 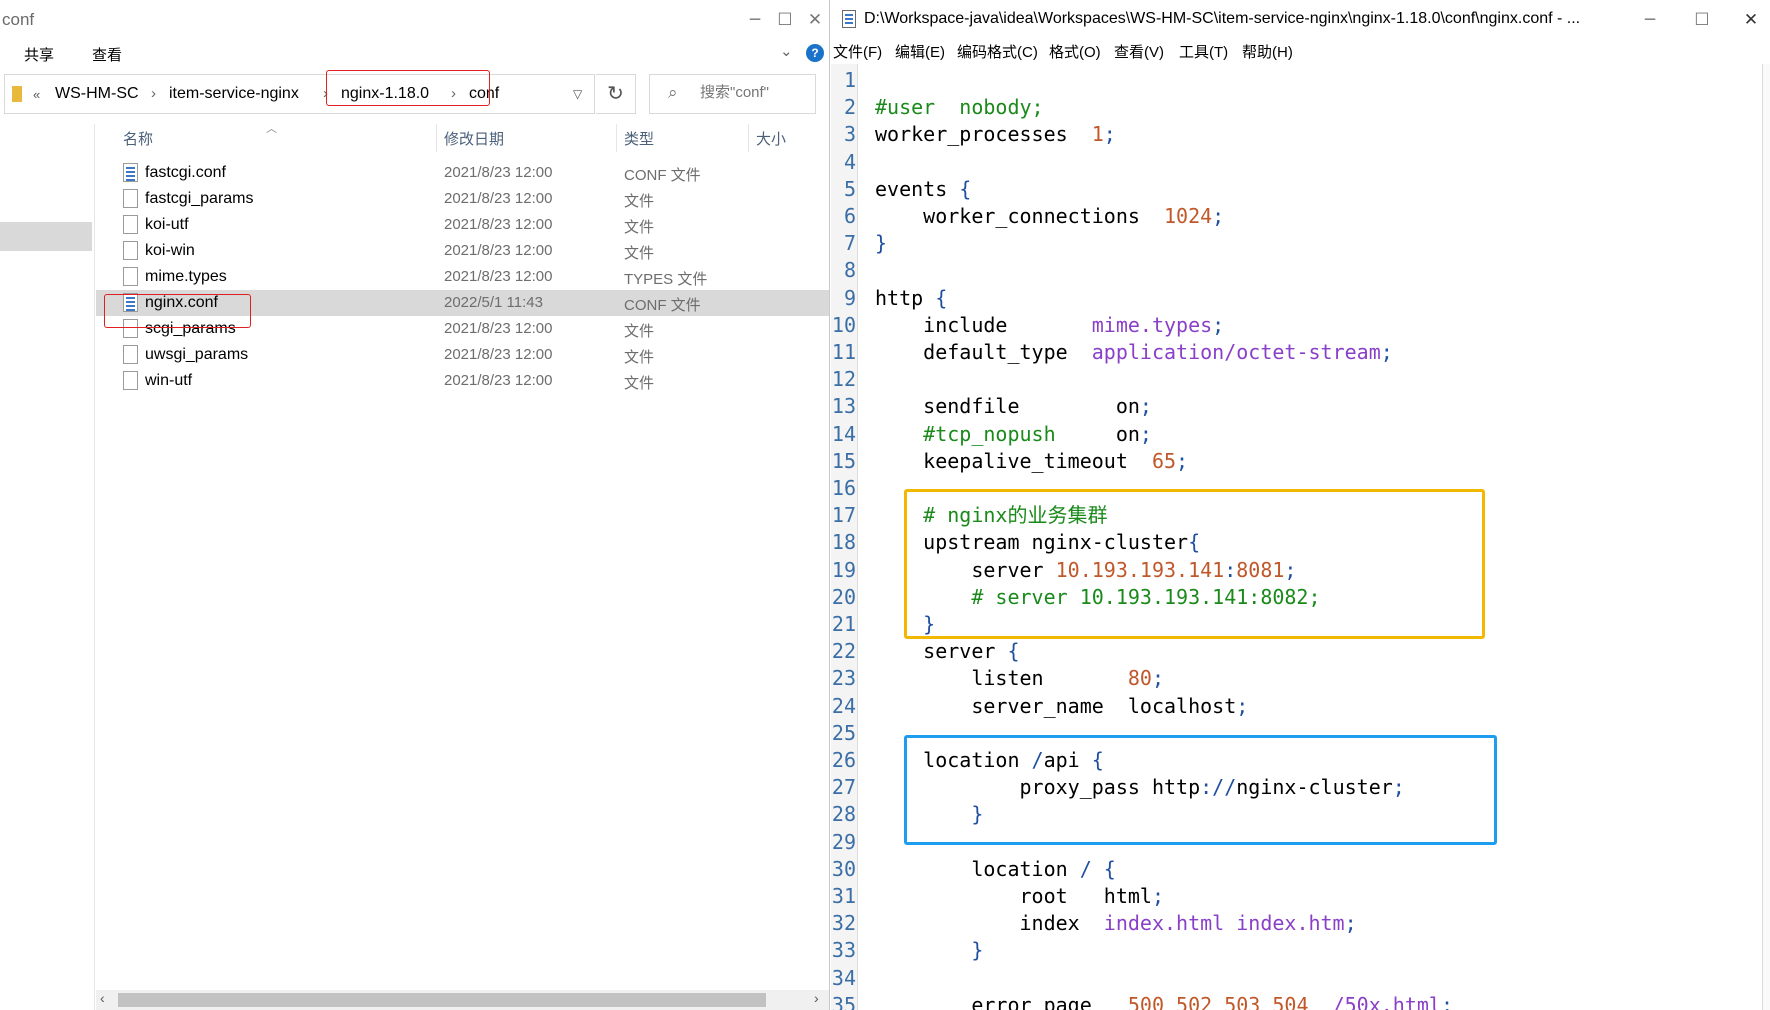 What do you see at coordinates (462, 251) in the screenshot?
I see `file-row: koi-win 2021/8/23 12:00 文件` at bounding box center [462, 251].